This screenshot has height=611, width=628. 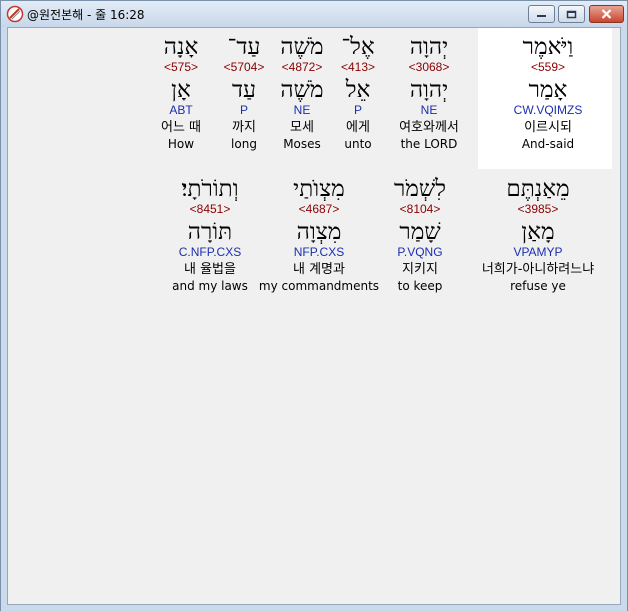 I want to click on english-gloss: to keep, so click(x=420, y=286).